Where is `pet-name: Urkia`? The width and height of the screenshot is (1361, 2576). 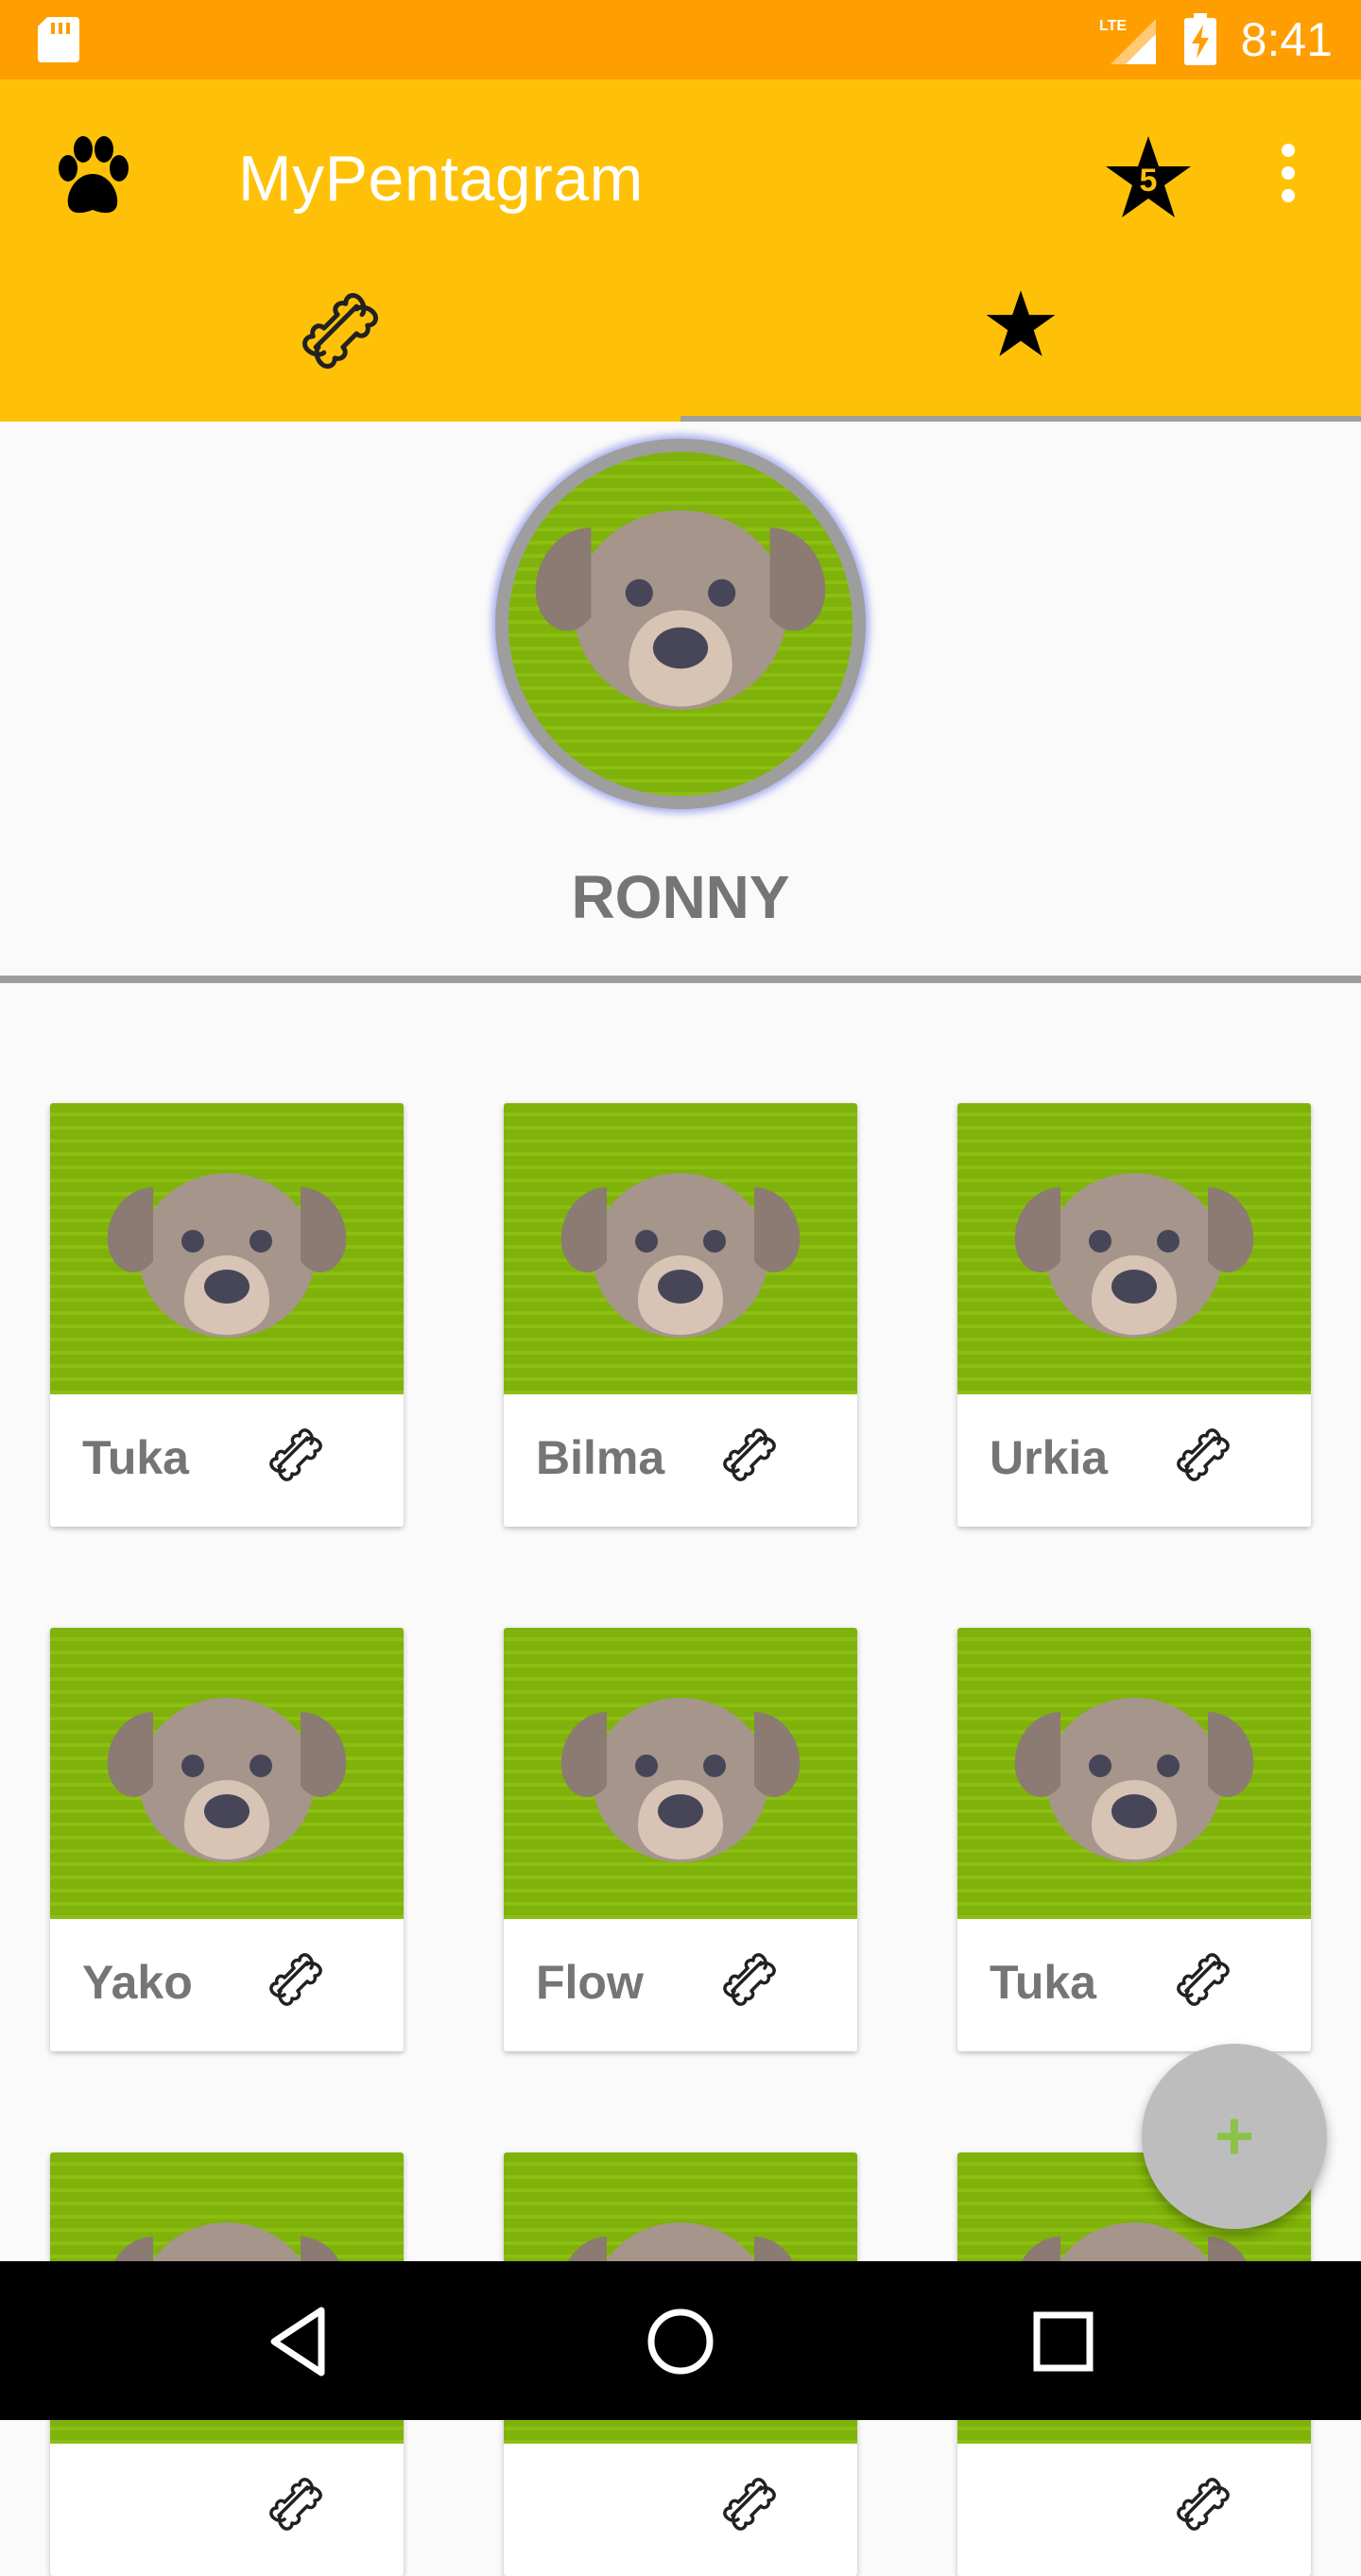 pet-name: Urkia is located at coordinates (1049, 1457).